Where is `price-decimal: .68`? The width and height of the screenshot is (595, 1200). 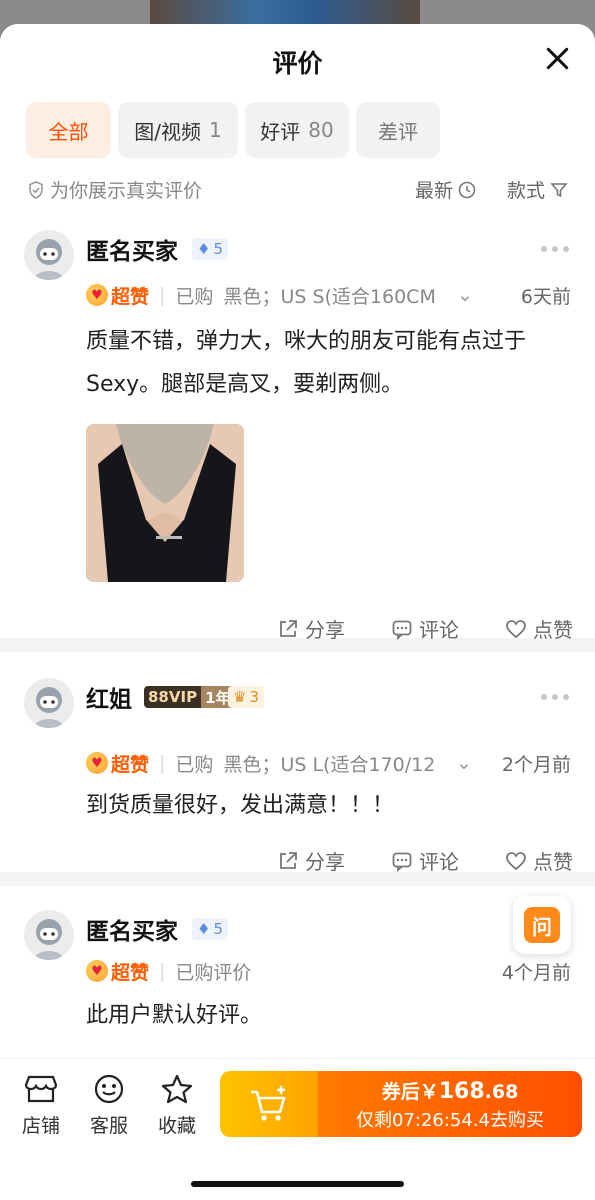 price-decimal: .68 is located at coordinates (501, 1091).